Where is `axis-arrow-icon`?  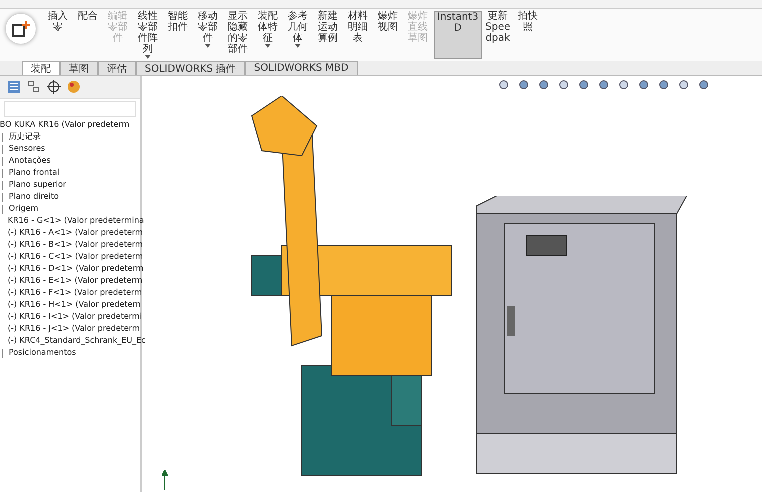 axis-arrow-icon is located at coordinates (165, 480).